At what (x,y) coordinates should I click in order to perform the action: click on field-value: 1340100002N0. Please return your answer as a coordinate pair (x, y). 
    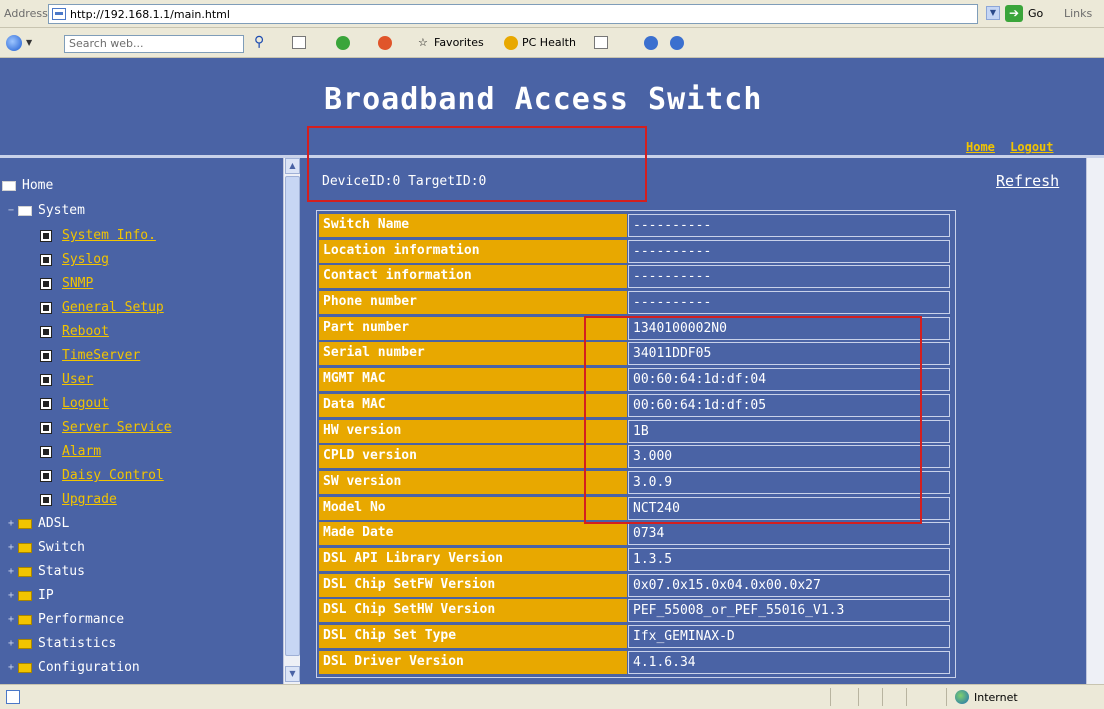
    Looking at the image, I should click on (789, 328).